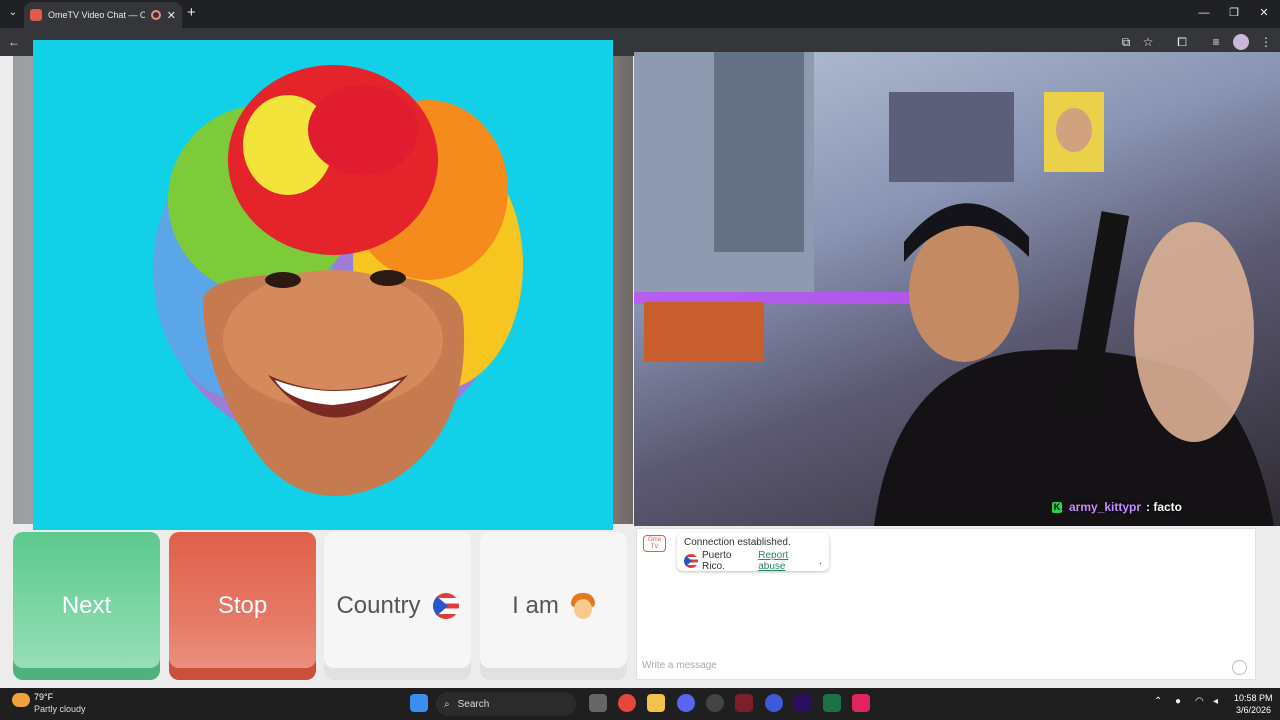 The height and width of the screenshot is (720, 1280). What do you see at coordinates (378, 605) in the screenshot?
I see `country-button-label: Country` at bounding box center [378, 605].